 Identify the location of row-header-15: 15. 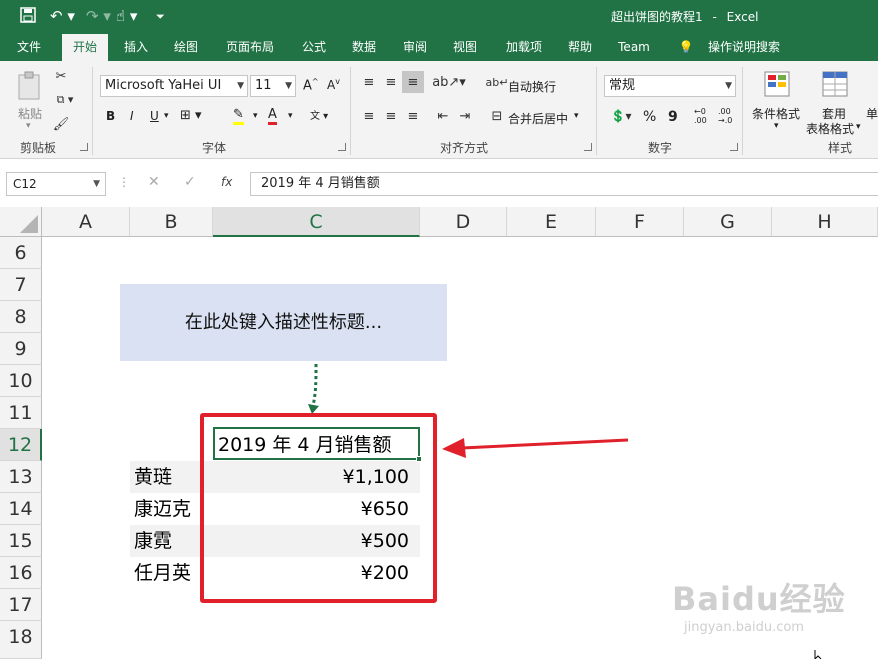
(21, 541).